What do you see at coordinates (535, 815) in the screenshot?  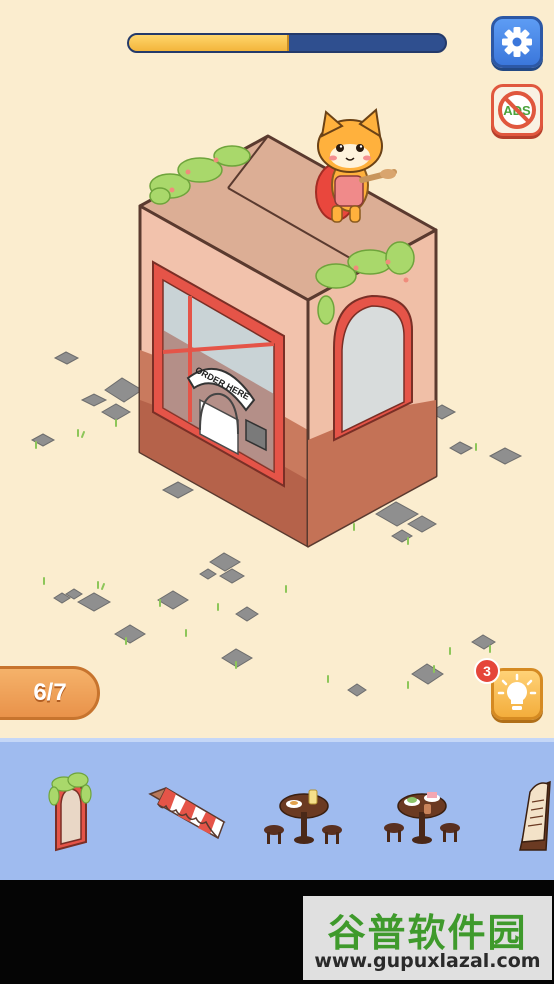 I see `menu-board-icon` at bounding box center [535, 815].